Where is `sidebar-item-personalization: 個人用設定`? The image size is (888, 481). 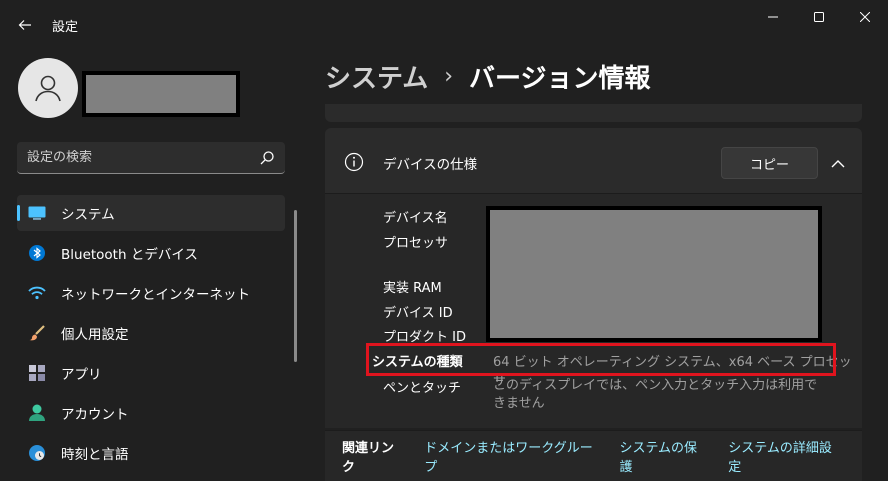
sidebar-item-personalization: 個人用設定 is located at coordinates (151, 333).